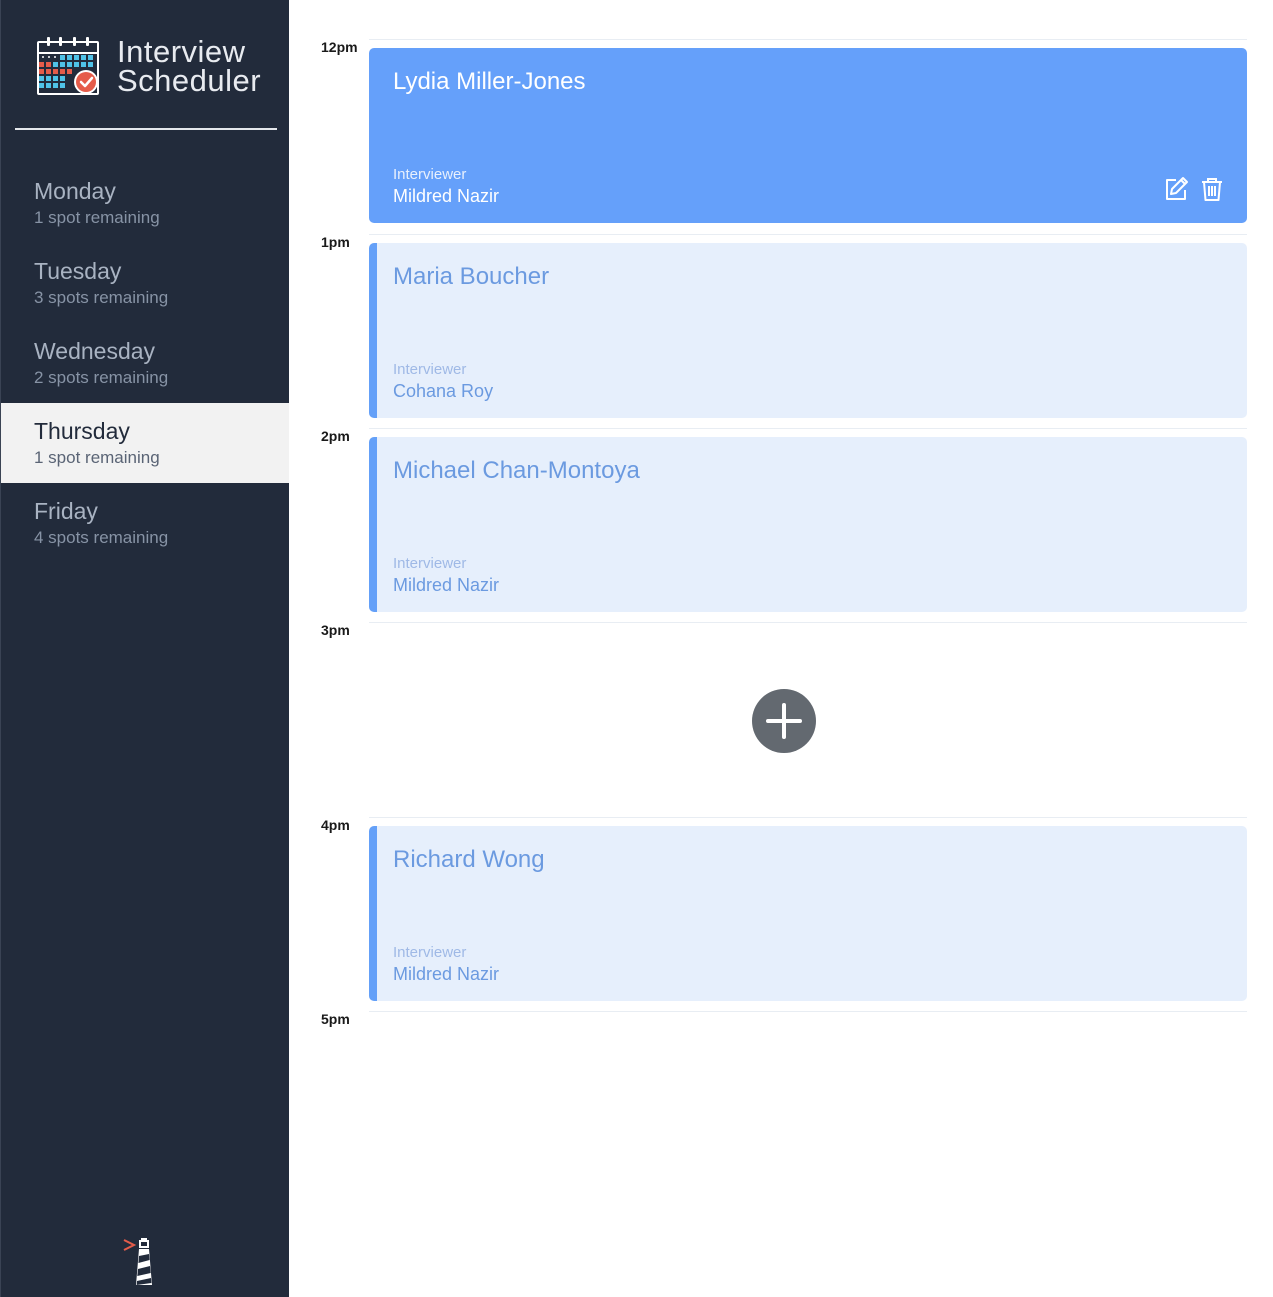 This screenshot has width=1273, height=1297. Describe the element at coordinates (66, 511) in the screenshot. I see `day-name: Friday` at that location.